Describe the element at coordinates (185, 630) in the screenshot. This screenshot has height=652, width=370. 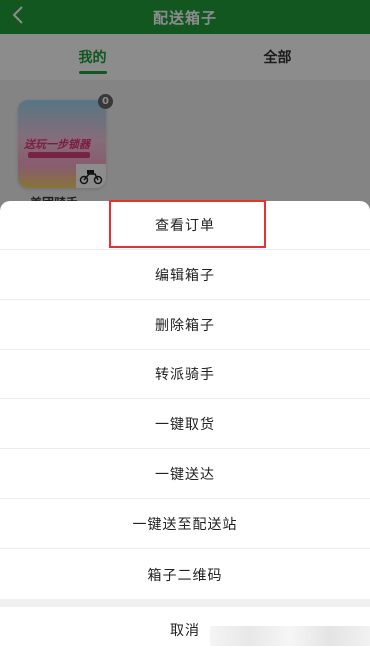
I see `cancel-label: 取消` at that location.